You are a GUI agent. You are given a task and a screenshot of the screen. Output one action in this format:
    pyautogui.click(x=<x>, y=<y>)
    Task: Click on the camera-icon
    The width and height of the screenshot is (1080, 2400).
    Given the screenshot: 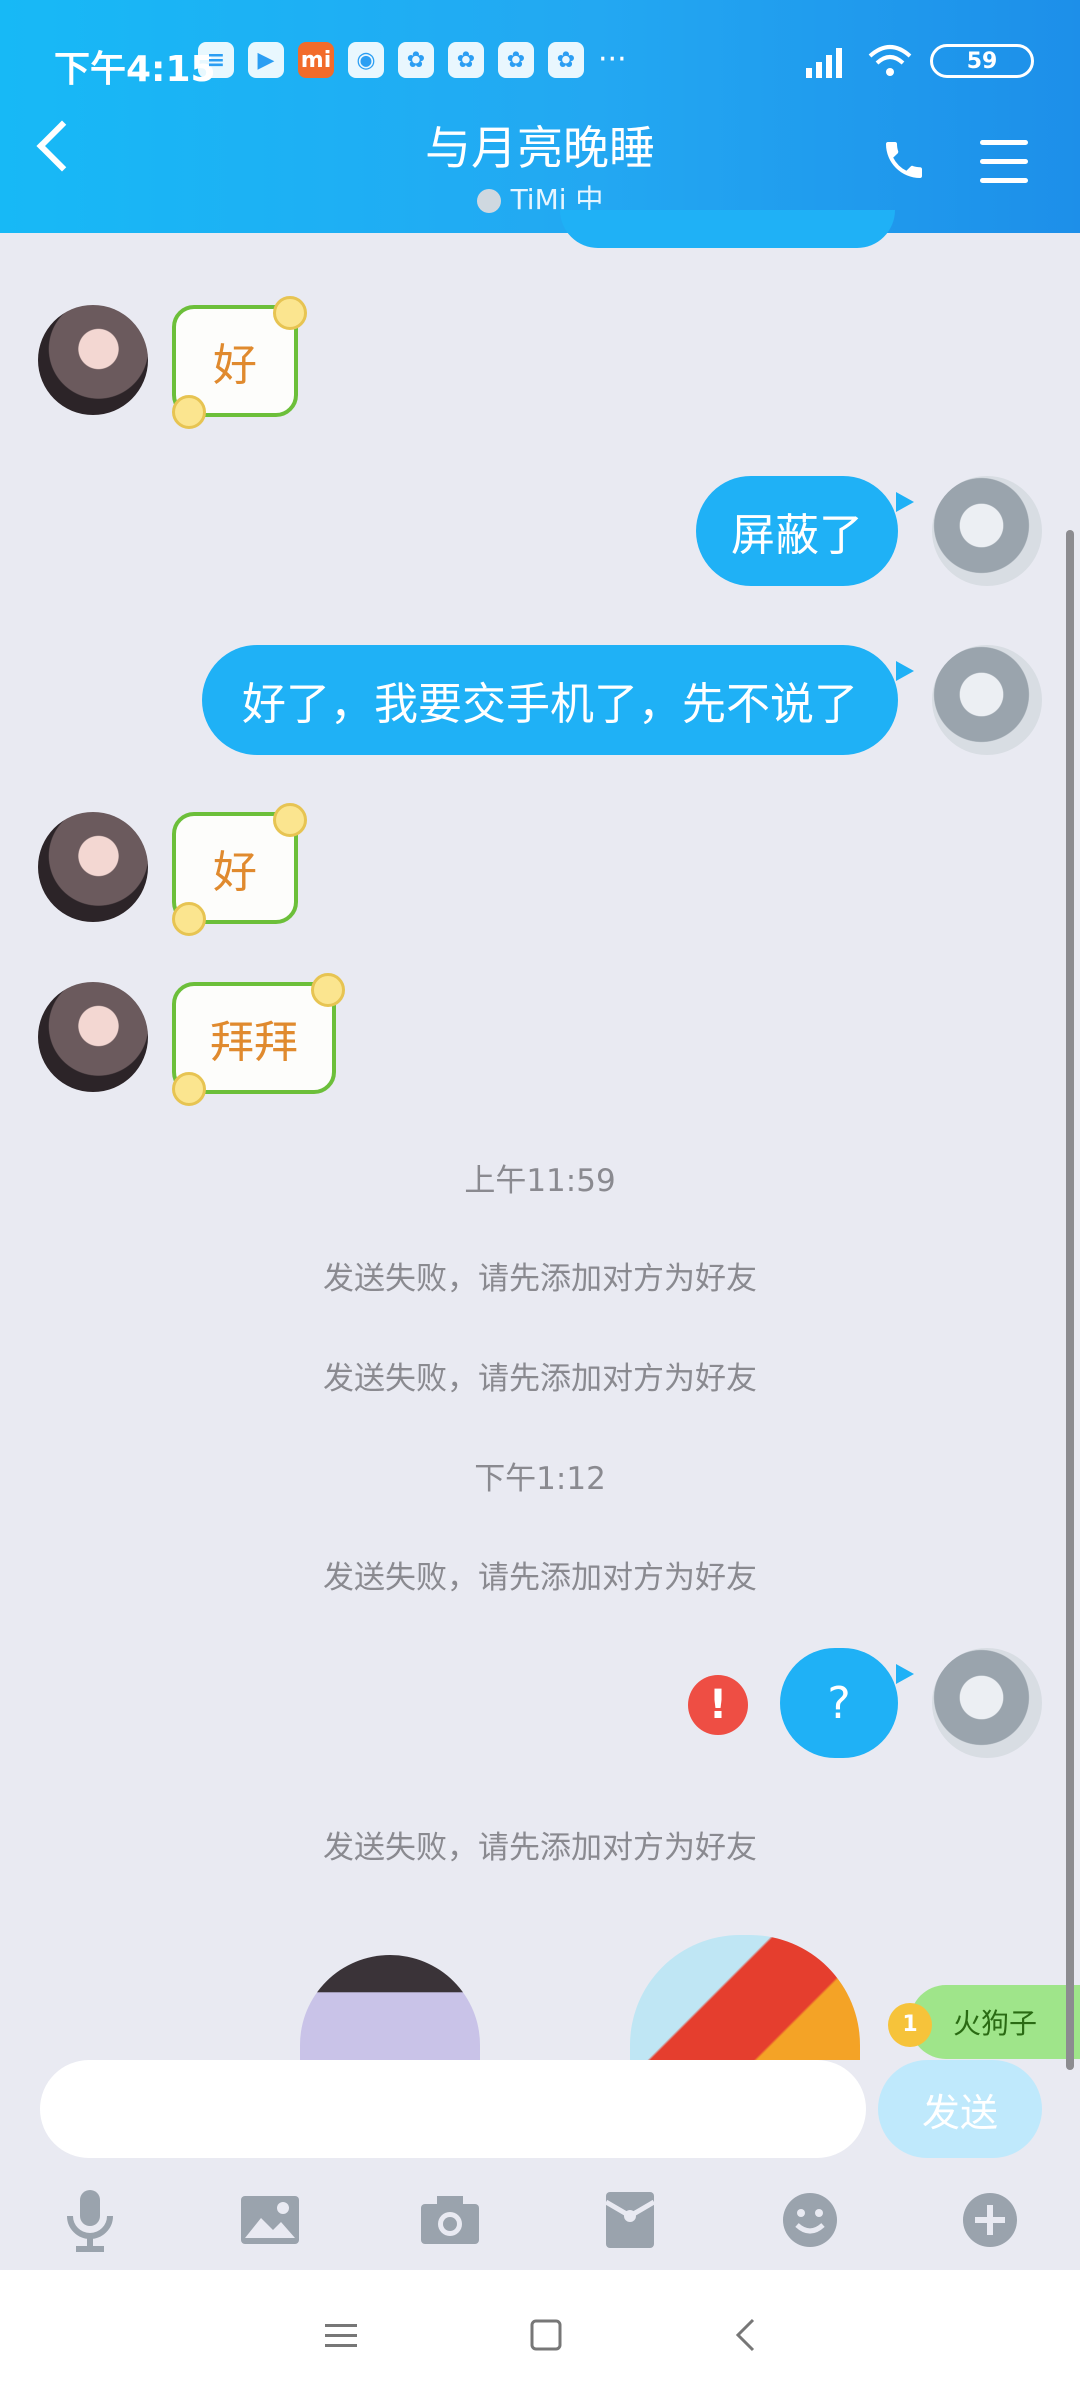 What is the action you would take?
    pyautogui.click(x=450, y=2220)
    